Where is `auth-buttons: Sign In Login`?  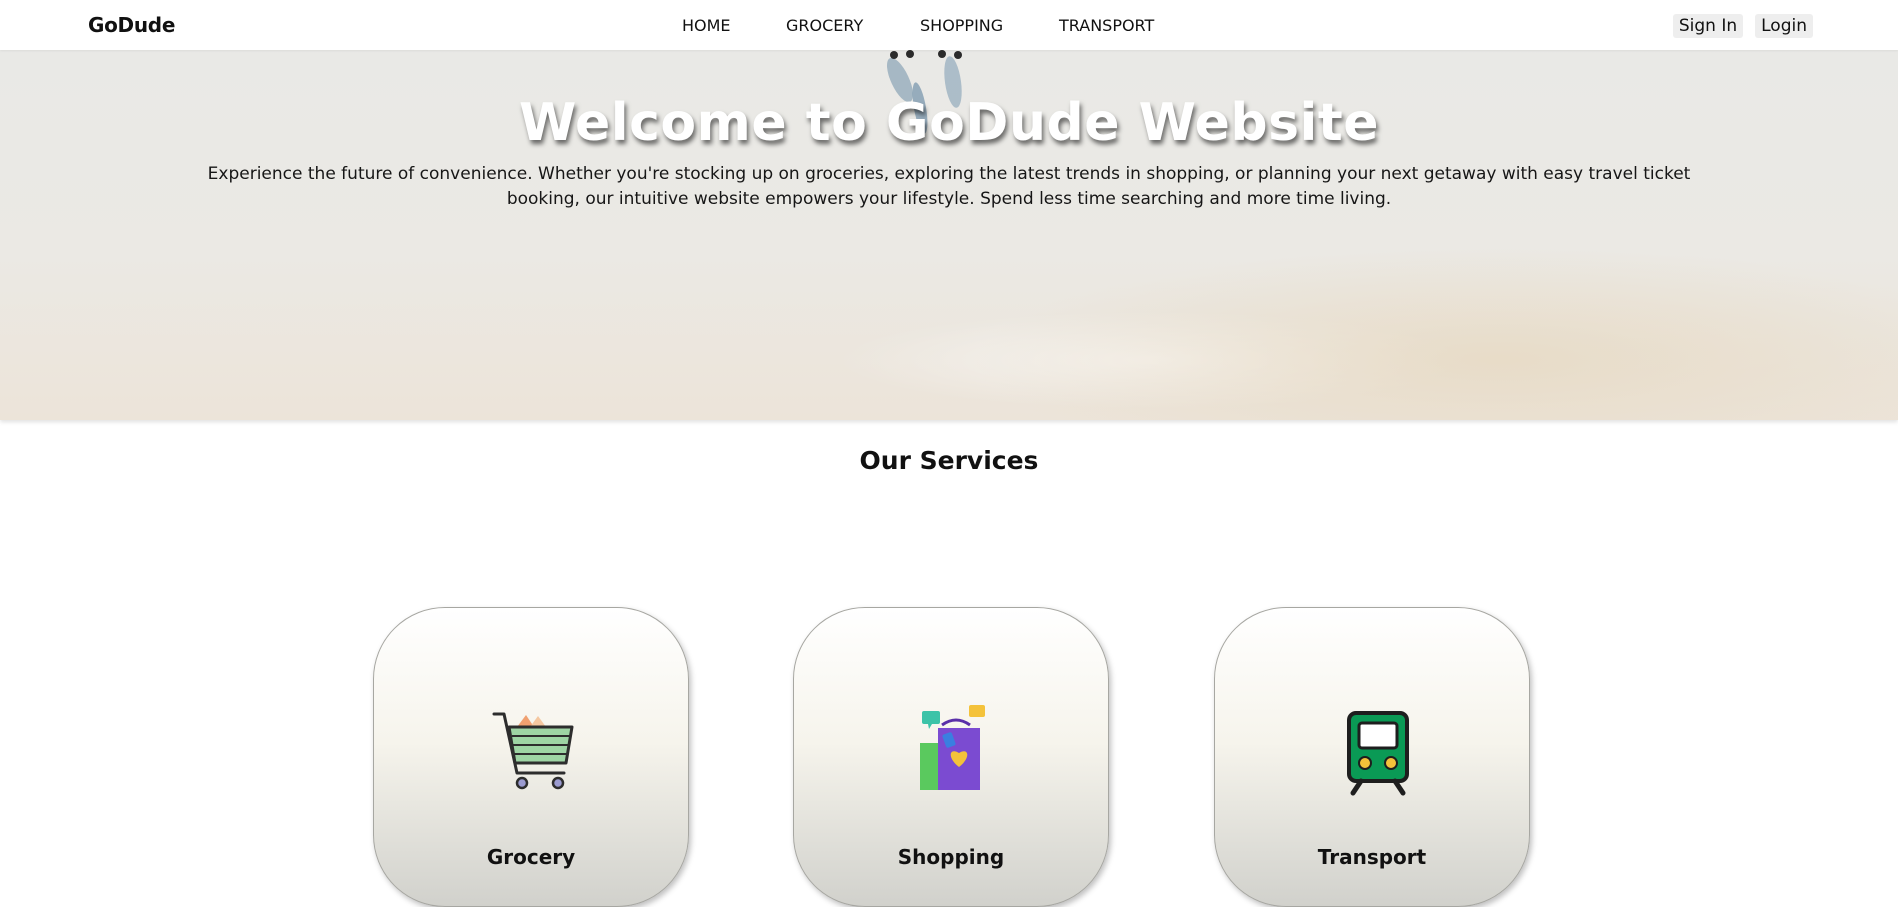 auth-buttons: Sign In Login is located at coordinates (1742, 26).